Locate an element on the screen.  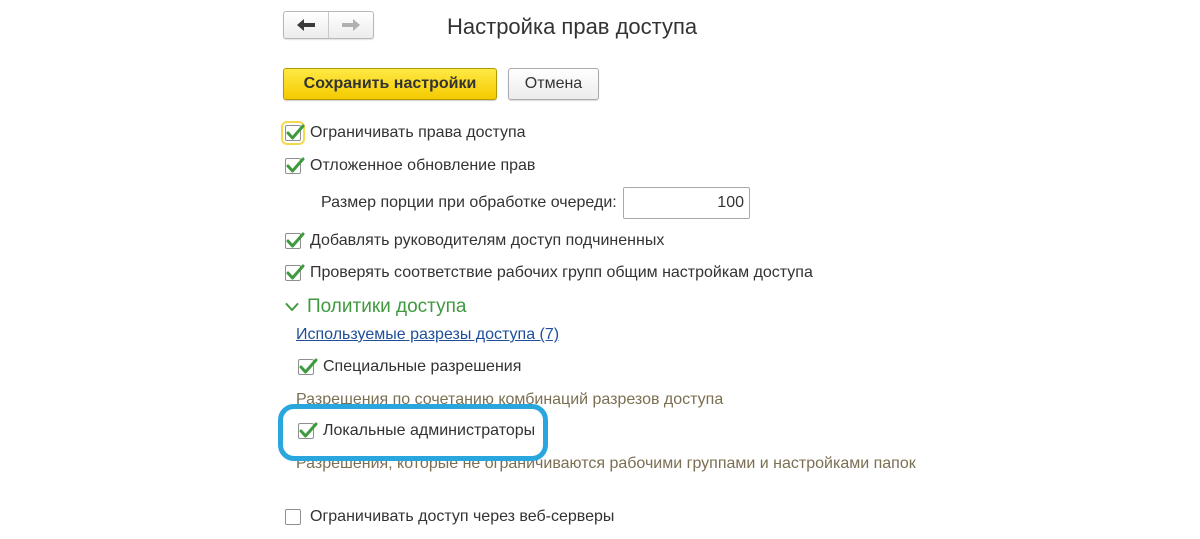
deferred-update-option: Отложенное обновление прав is located at coordinates (410, 166).